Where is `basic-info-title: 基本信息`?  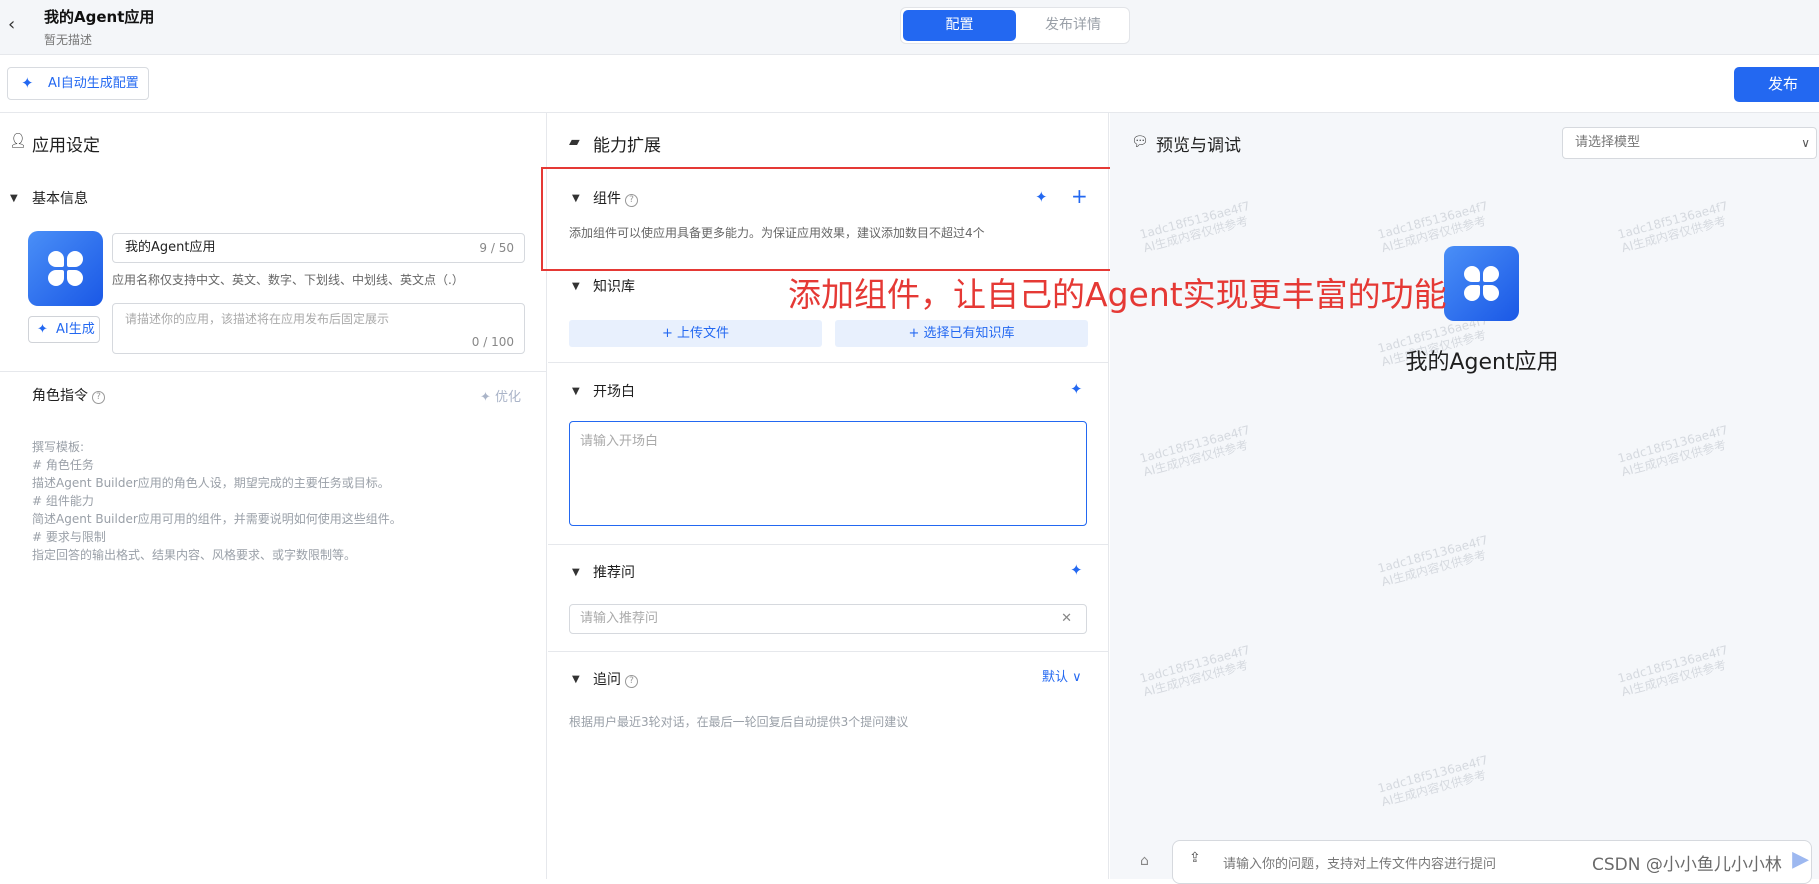
basic-info-title: 基本信息 is located at coordinates (60, 199).